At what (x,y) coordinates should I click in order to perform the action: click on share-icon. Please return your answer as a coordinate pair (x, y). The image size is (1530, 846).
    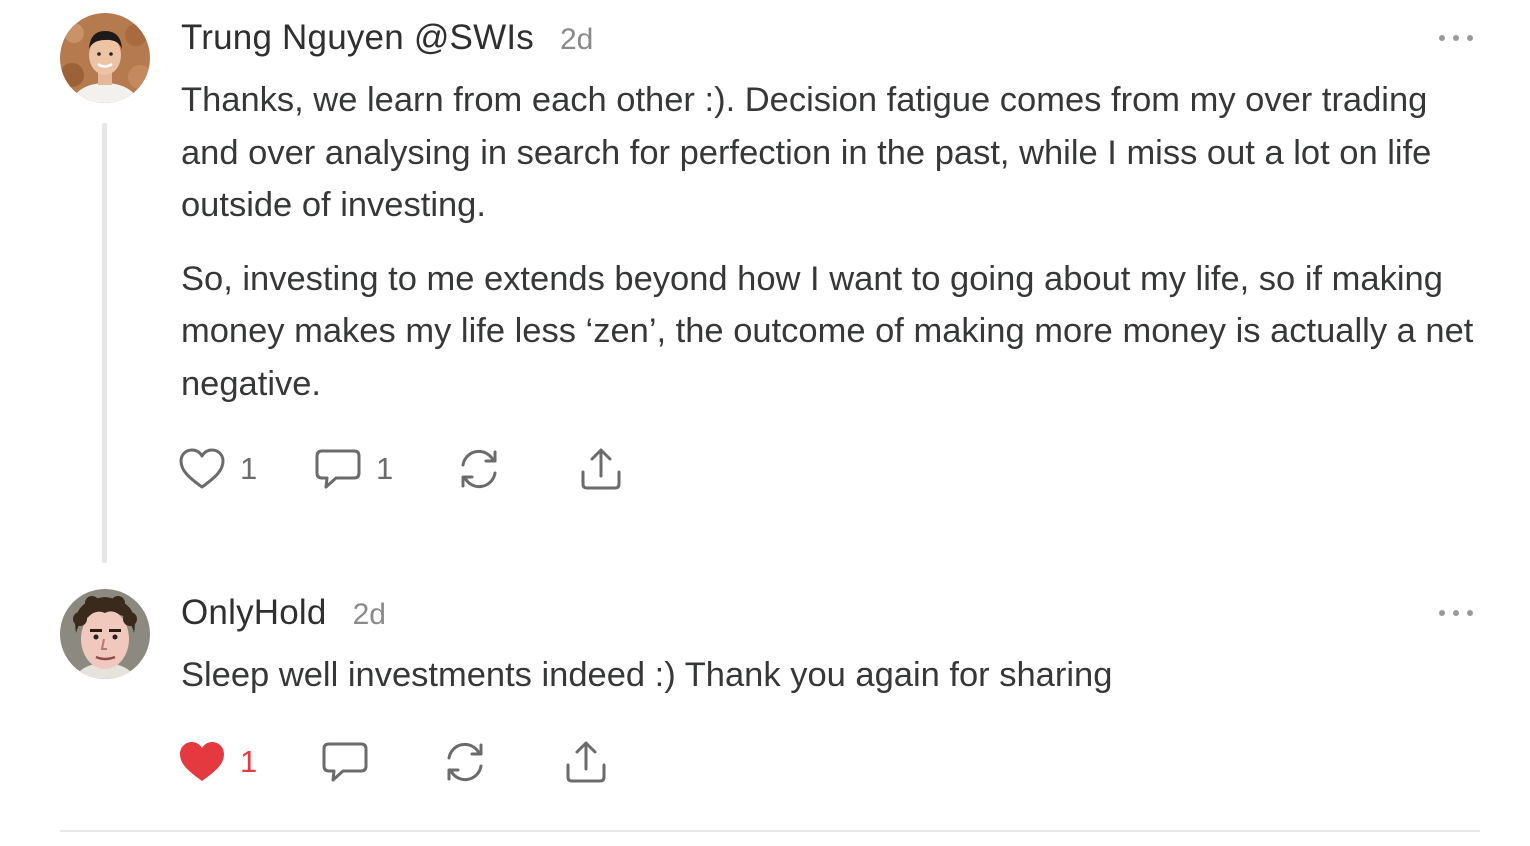
    Looking at the image, I should click on (586, 762).